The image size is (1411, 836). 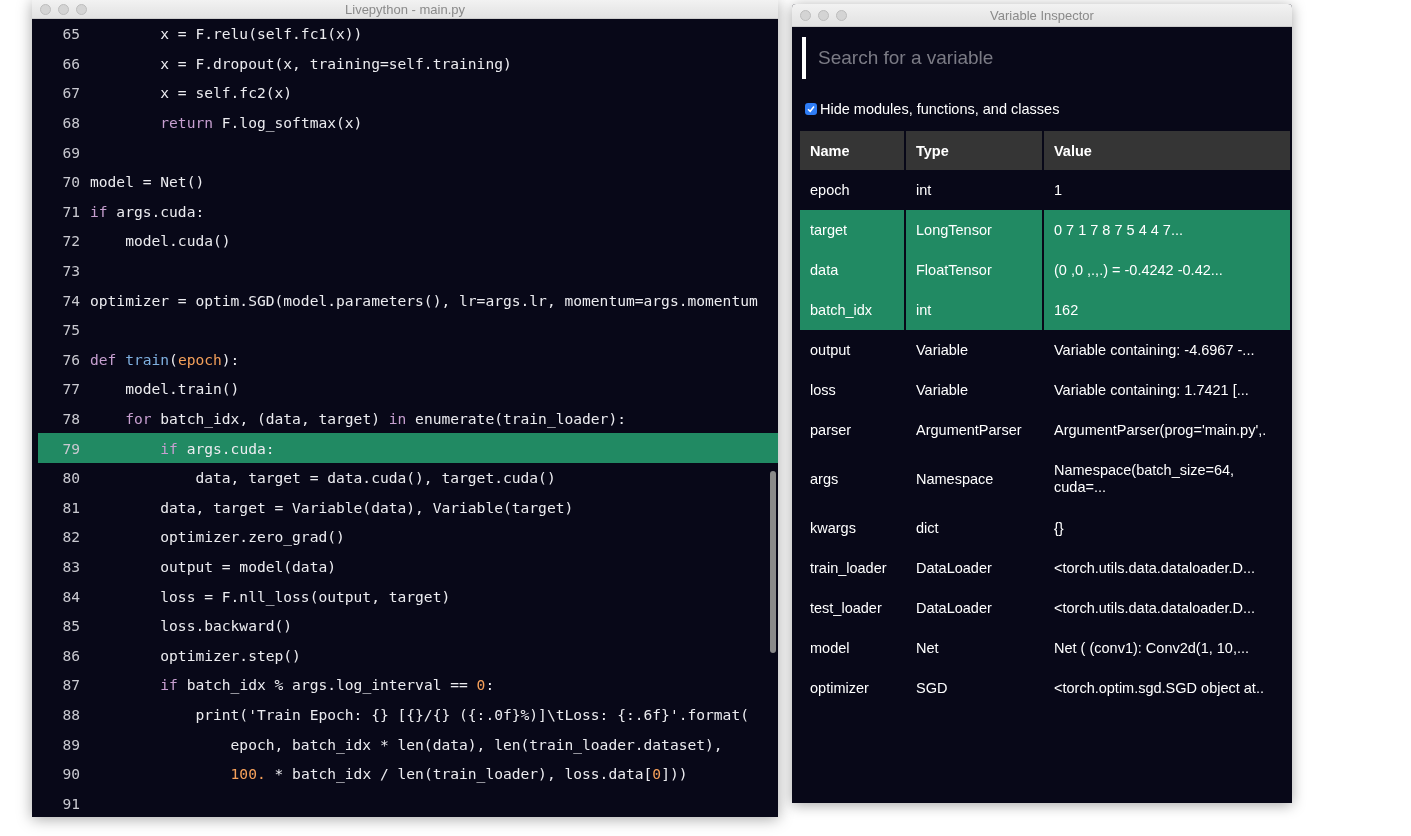 What do you see at coordinates (165, 359) in the screenshot?
I see `code-line: def train(epoch):` at bounding box center [165, 359].